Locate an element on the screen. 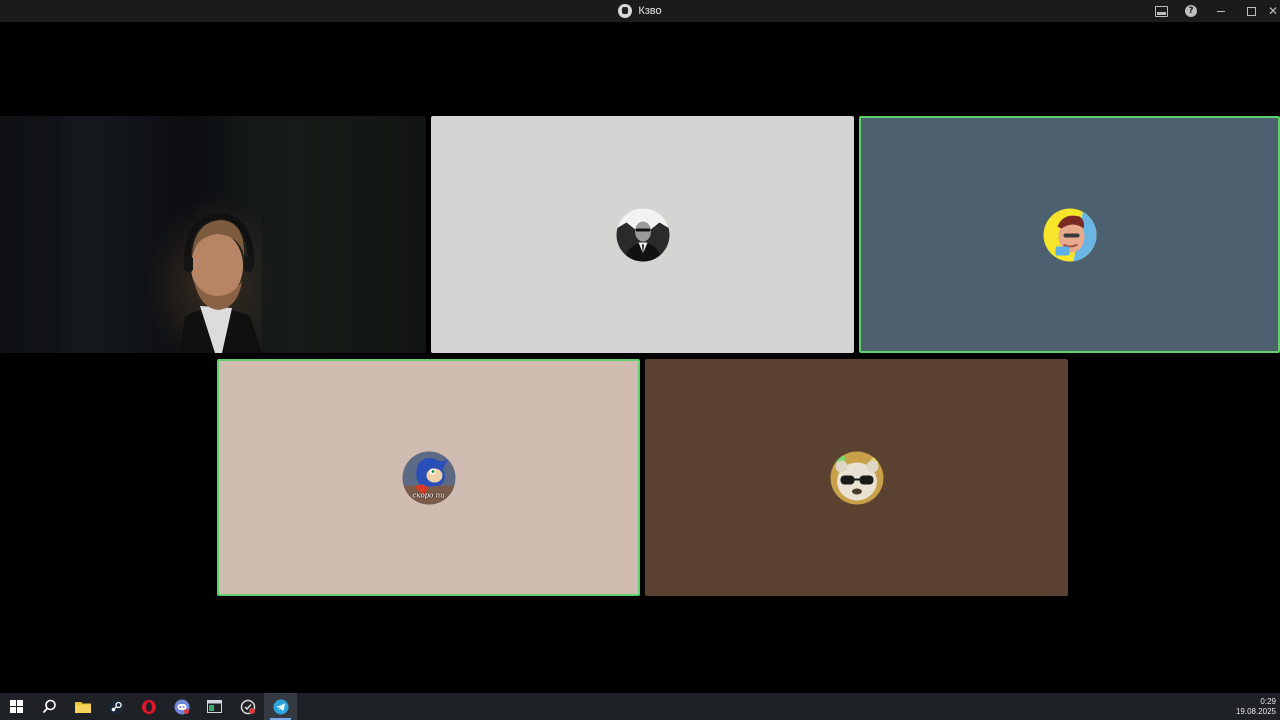 The image size is (1280, 720). steam-icon is located at coordinates (115, 706).